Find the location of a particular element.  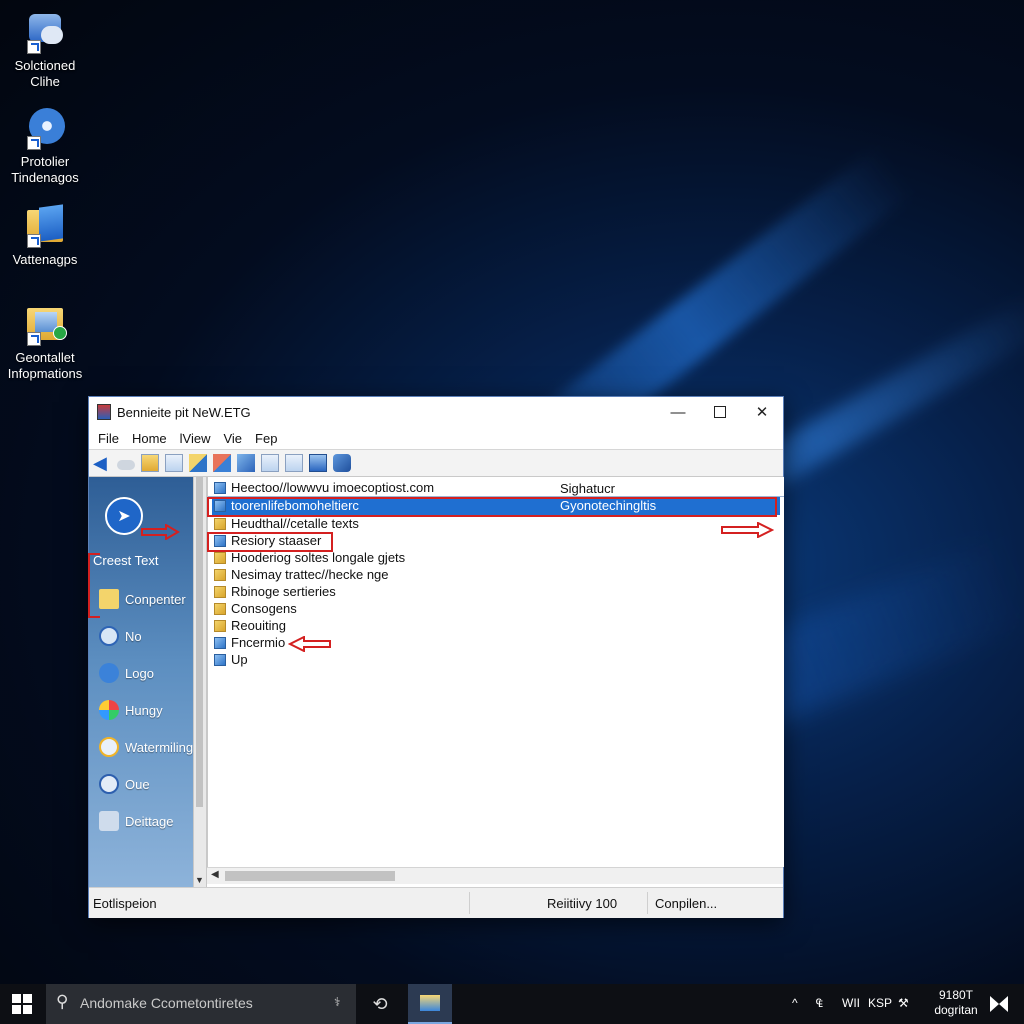

nav-item-label: Oue is located at coordinates (137, 784).